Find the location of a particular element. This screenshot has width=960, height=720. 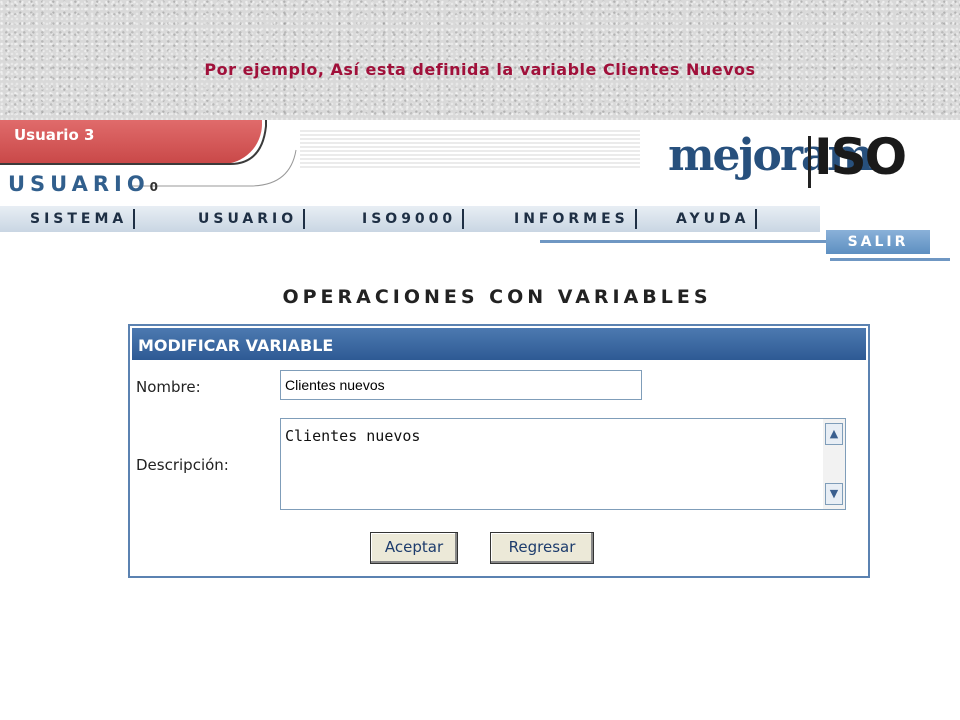

name-label: Nombre: is located at coordinates (168, 387).